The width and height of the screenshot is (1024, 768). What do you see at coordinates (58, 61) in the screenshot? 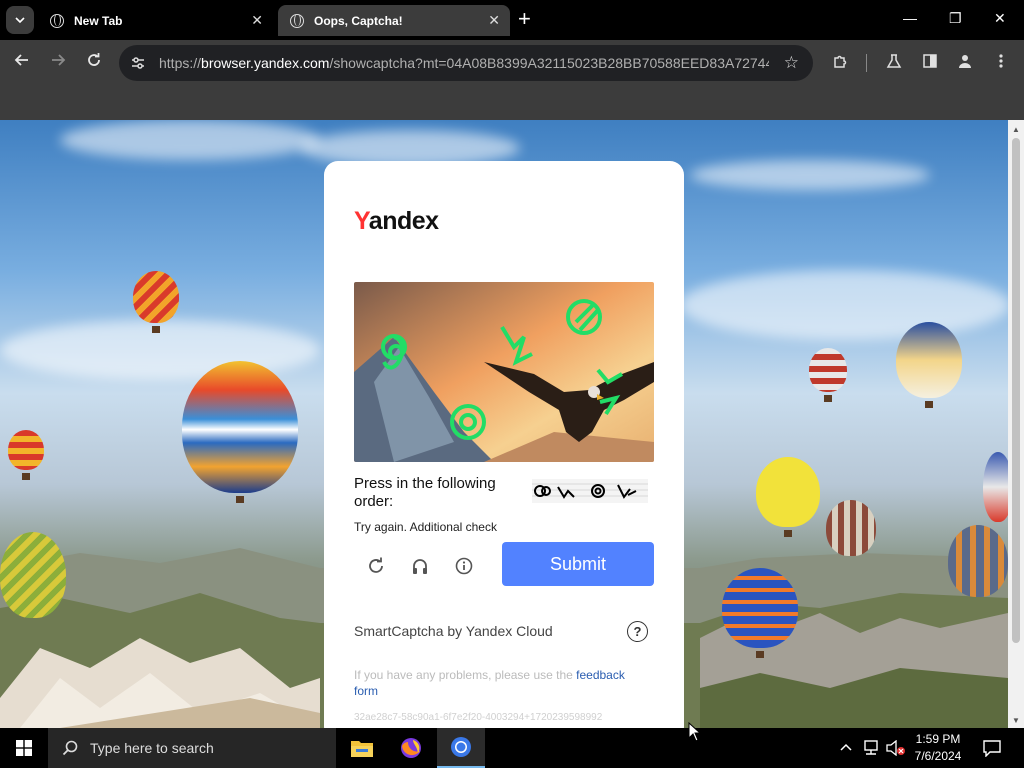
I see `forward-icon` at bounding box center [58, 61].